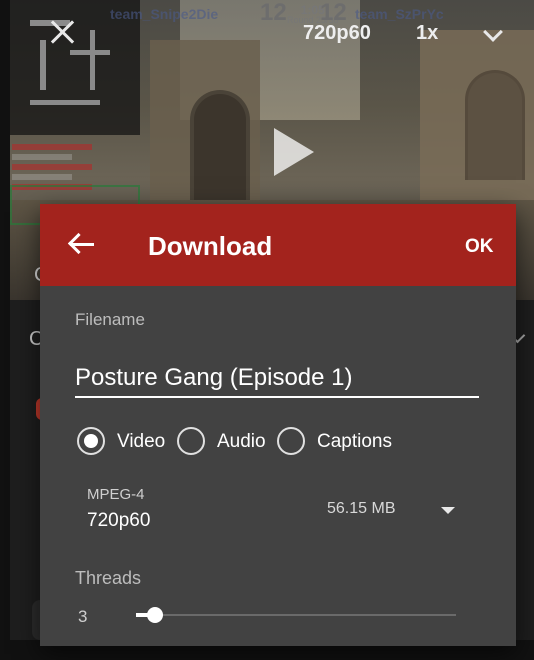  I want to click on threads-label: Threads, so click(108, 578).